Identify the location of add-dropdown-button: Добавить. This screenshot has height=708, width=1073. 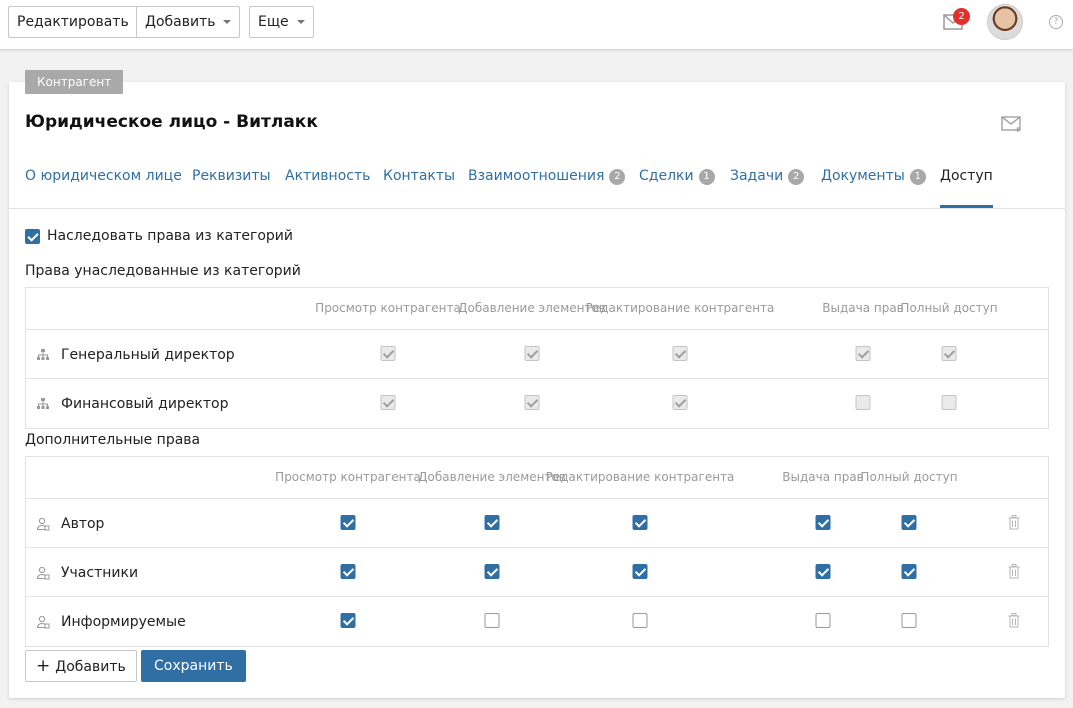
(188, 22).